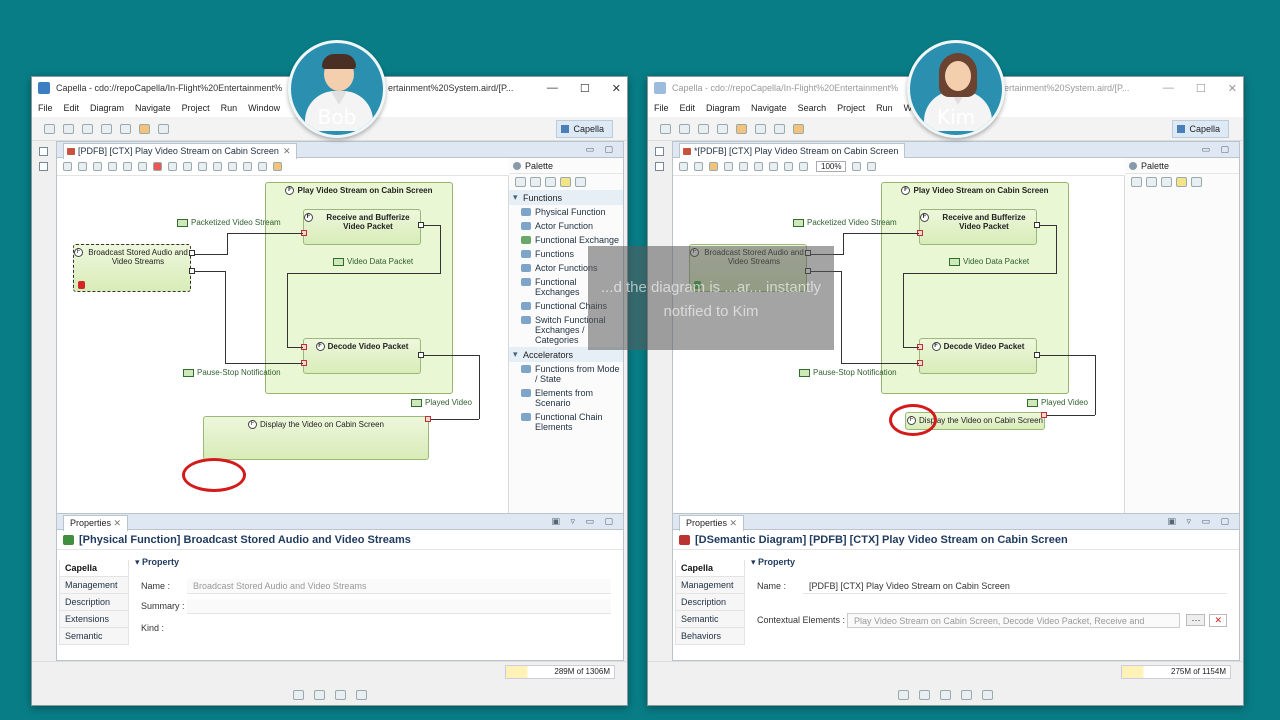 The width and height of the screenshot is (1280, 720). I want to click on arrow-style-icon, so click(247, 166).